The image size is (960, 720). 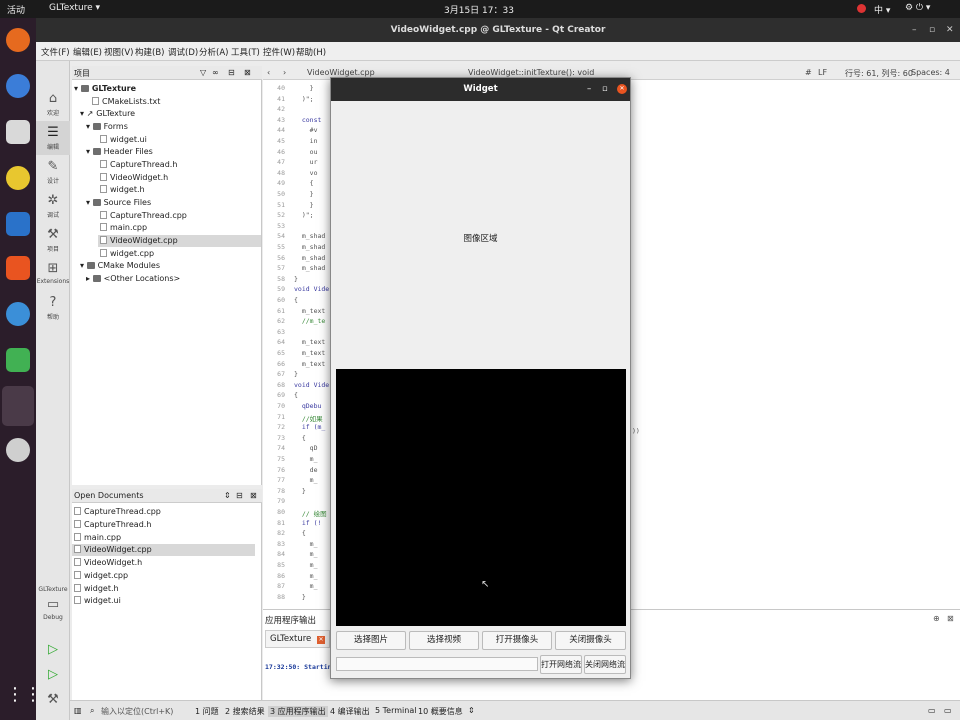 I want to click on indent-setting: Spaces: 4, so click(x=930, y=72).